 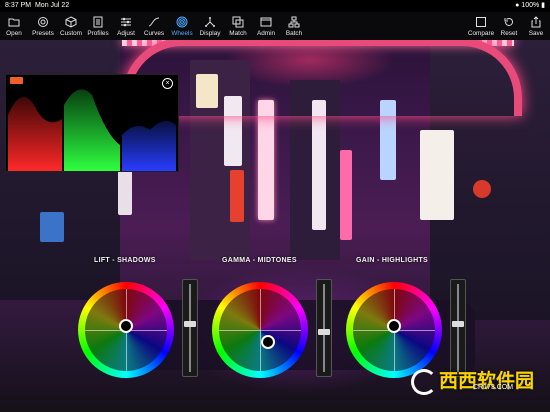 I want to click on compare-label: Compare, so click(x=481, y=33).